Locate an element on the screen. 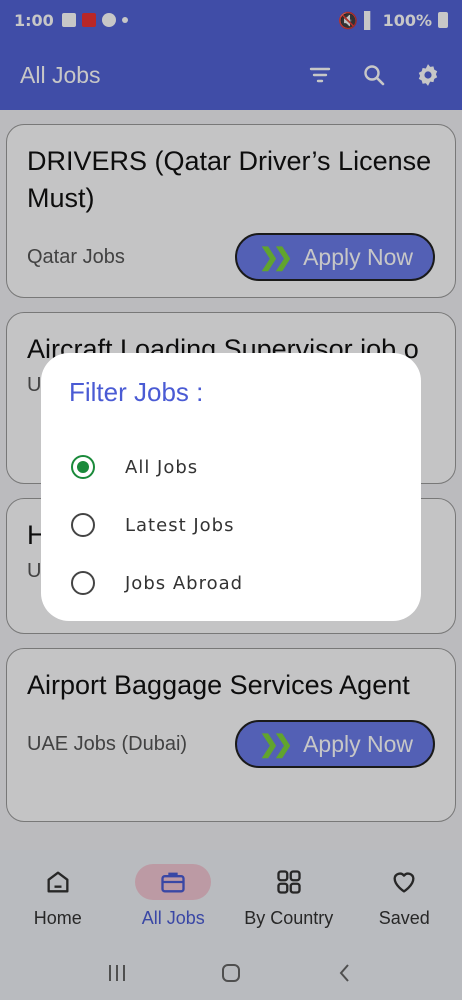  option-label: Latest Jobs is located at coordinates (180, 525).